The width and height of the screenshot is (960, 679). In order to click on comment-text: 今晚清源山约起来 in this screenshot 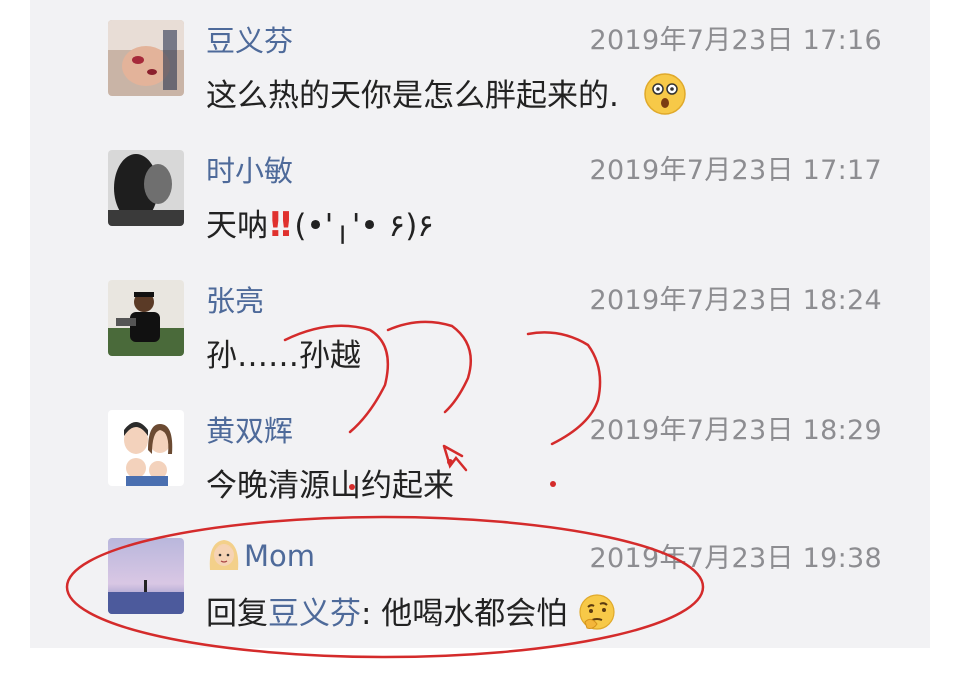, I will do `click(330, 486)`.